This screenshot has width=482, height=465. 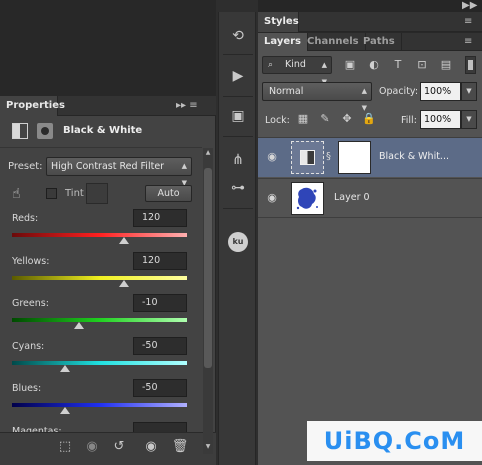 What do you see at coordinates (103, 130) in the screenshot?
I see `adjustment-title: Black & White` at bounding box center [103, 130].